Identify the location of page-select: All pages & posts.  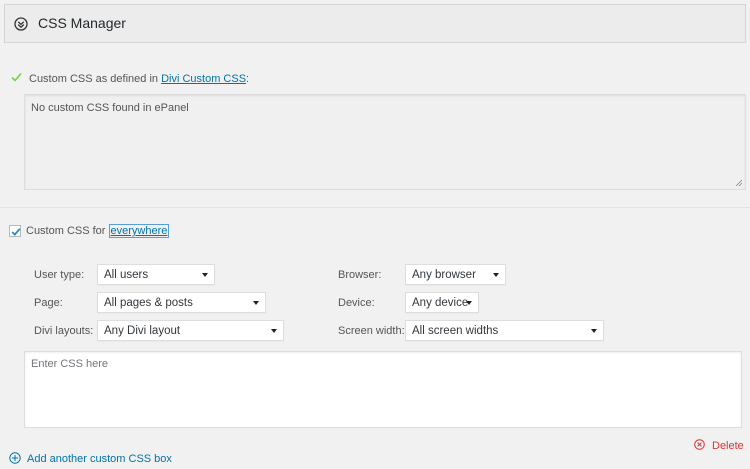
(181, 302).